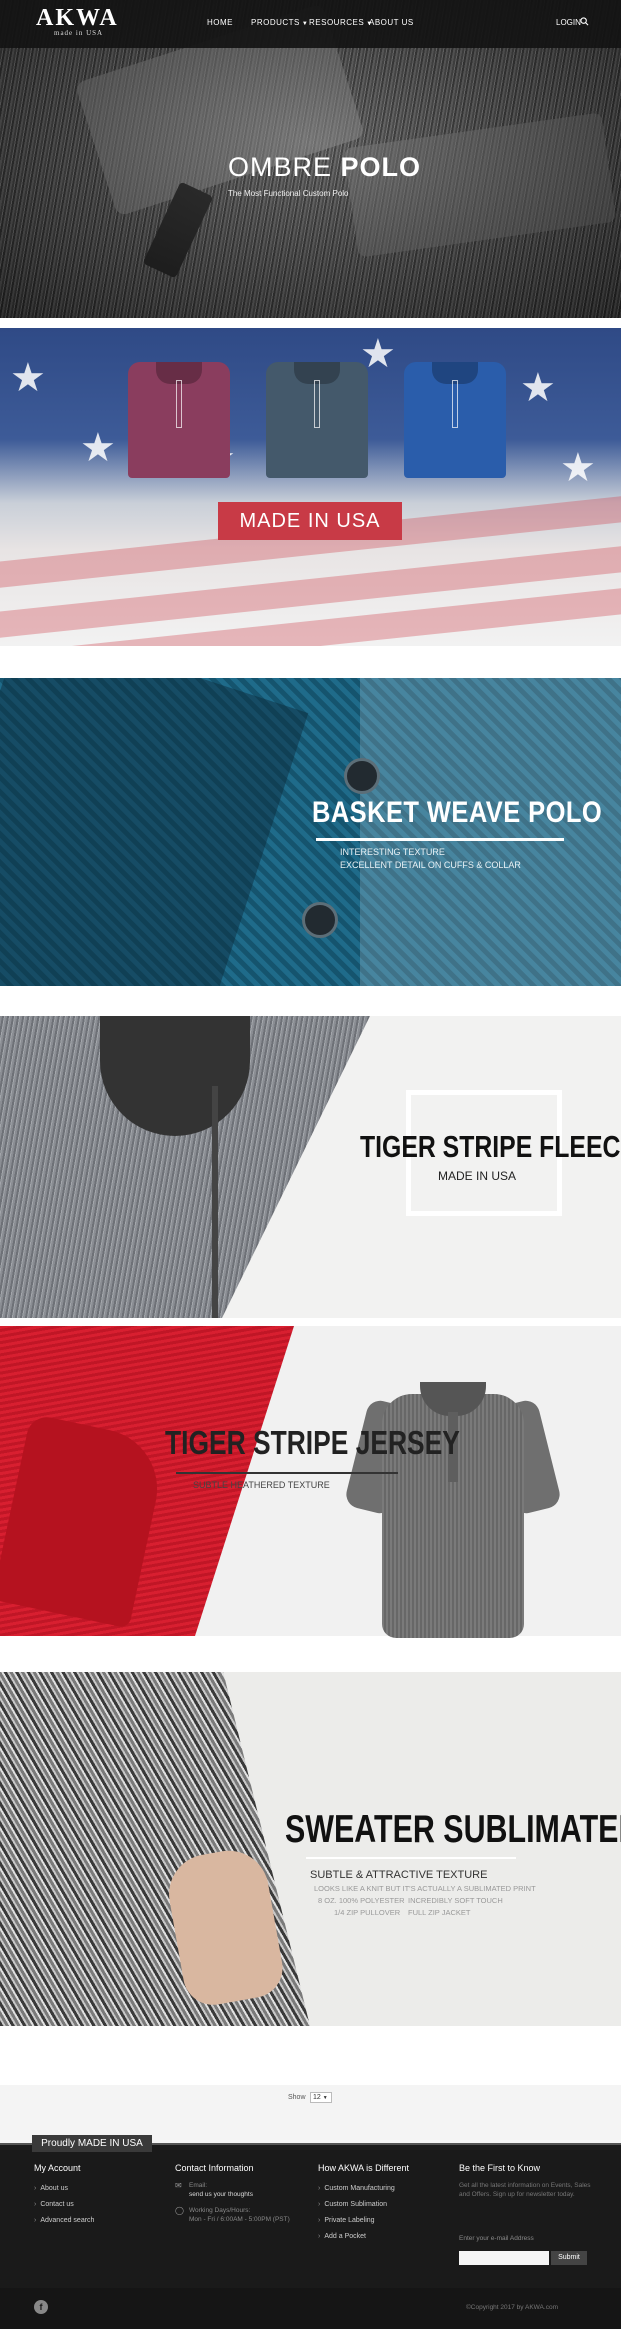 This screenshot has height=2329, width=621. I want to click on hero-ombre-title: OMBRE POLO, so click(325, 167).